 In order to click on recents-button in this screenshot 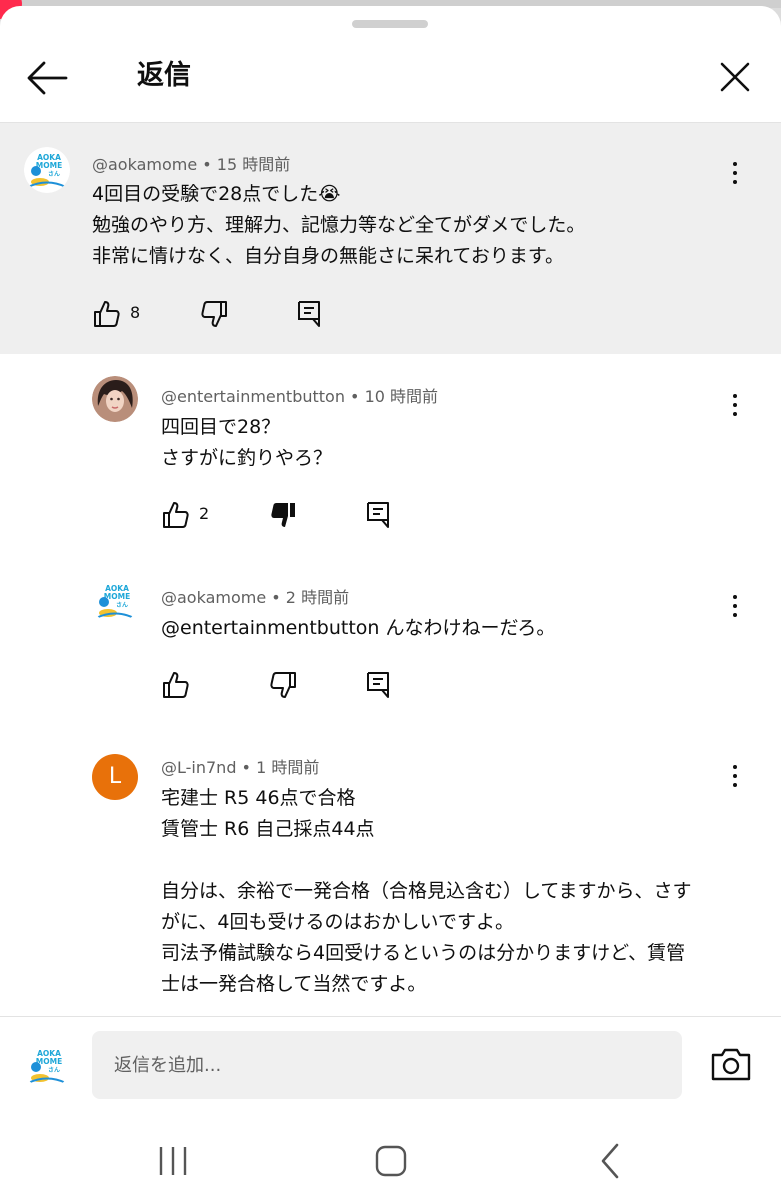, I will do `click(173, 1161)`.